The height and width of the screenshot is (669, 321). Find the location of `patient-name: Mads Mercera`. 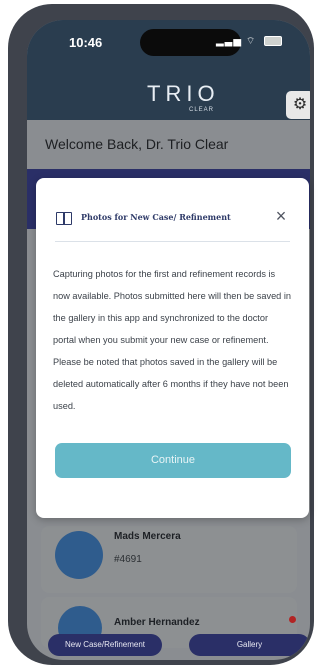

patient-name: Mads Mercera is located at coordinates (147, 536).